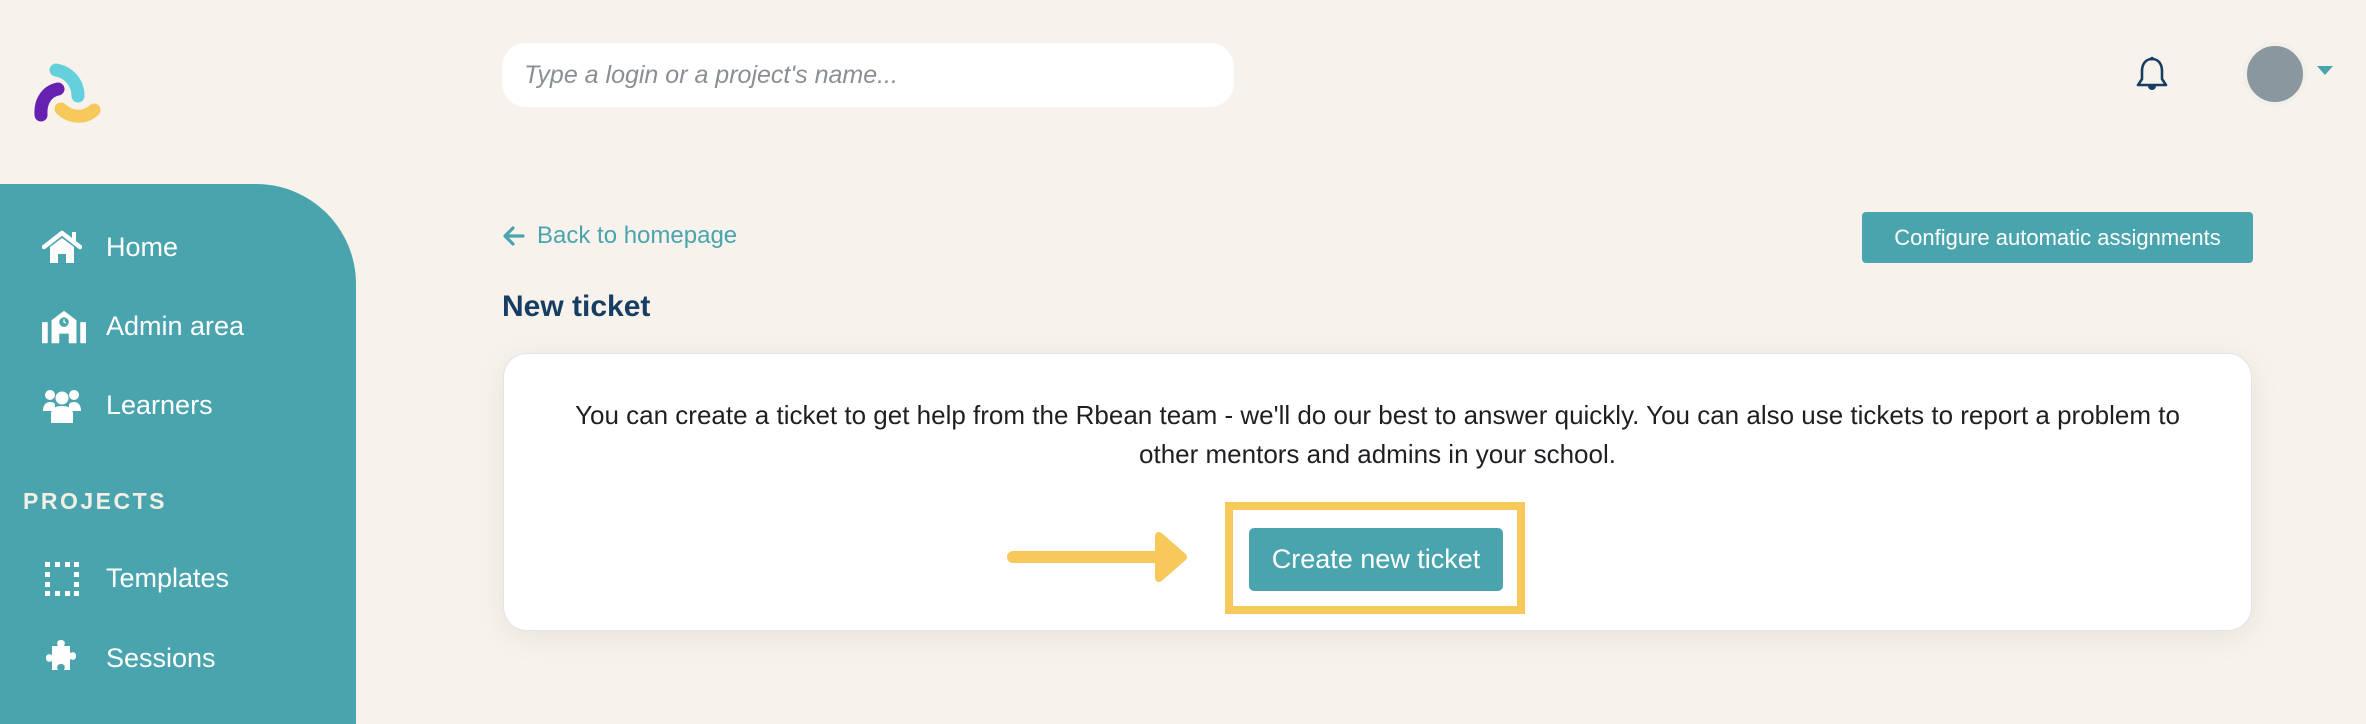  I want to click on arrow-right-annotation, so click(1097, 557).